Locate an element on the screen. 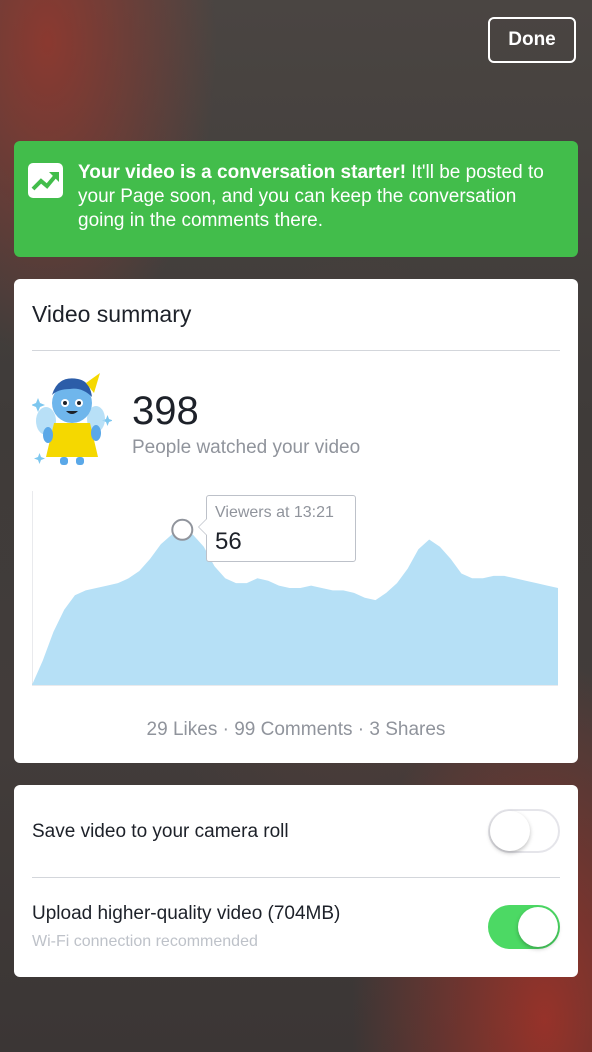 This screenshot has height=1052, width=592. save-to-camera-roll-toggle is located at coordinates (524, 831).